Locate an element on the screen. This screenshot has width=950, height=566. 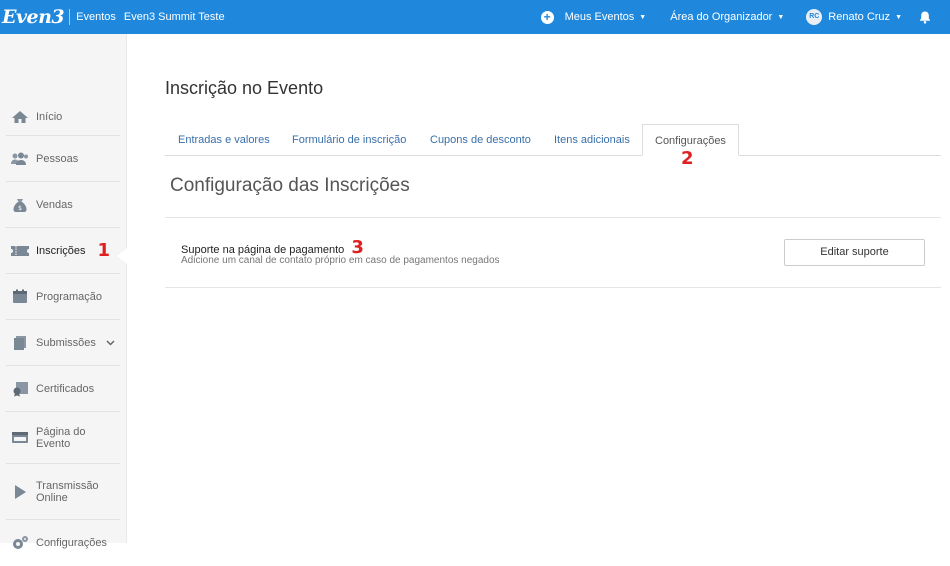
sidebar-item-label: Página do Evento is located at coordinates (61, 437).